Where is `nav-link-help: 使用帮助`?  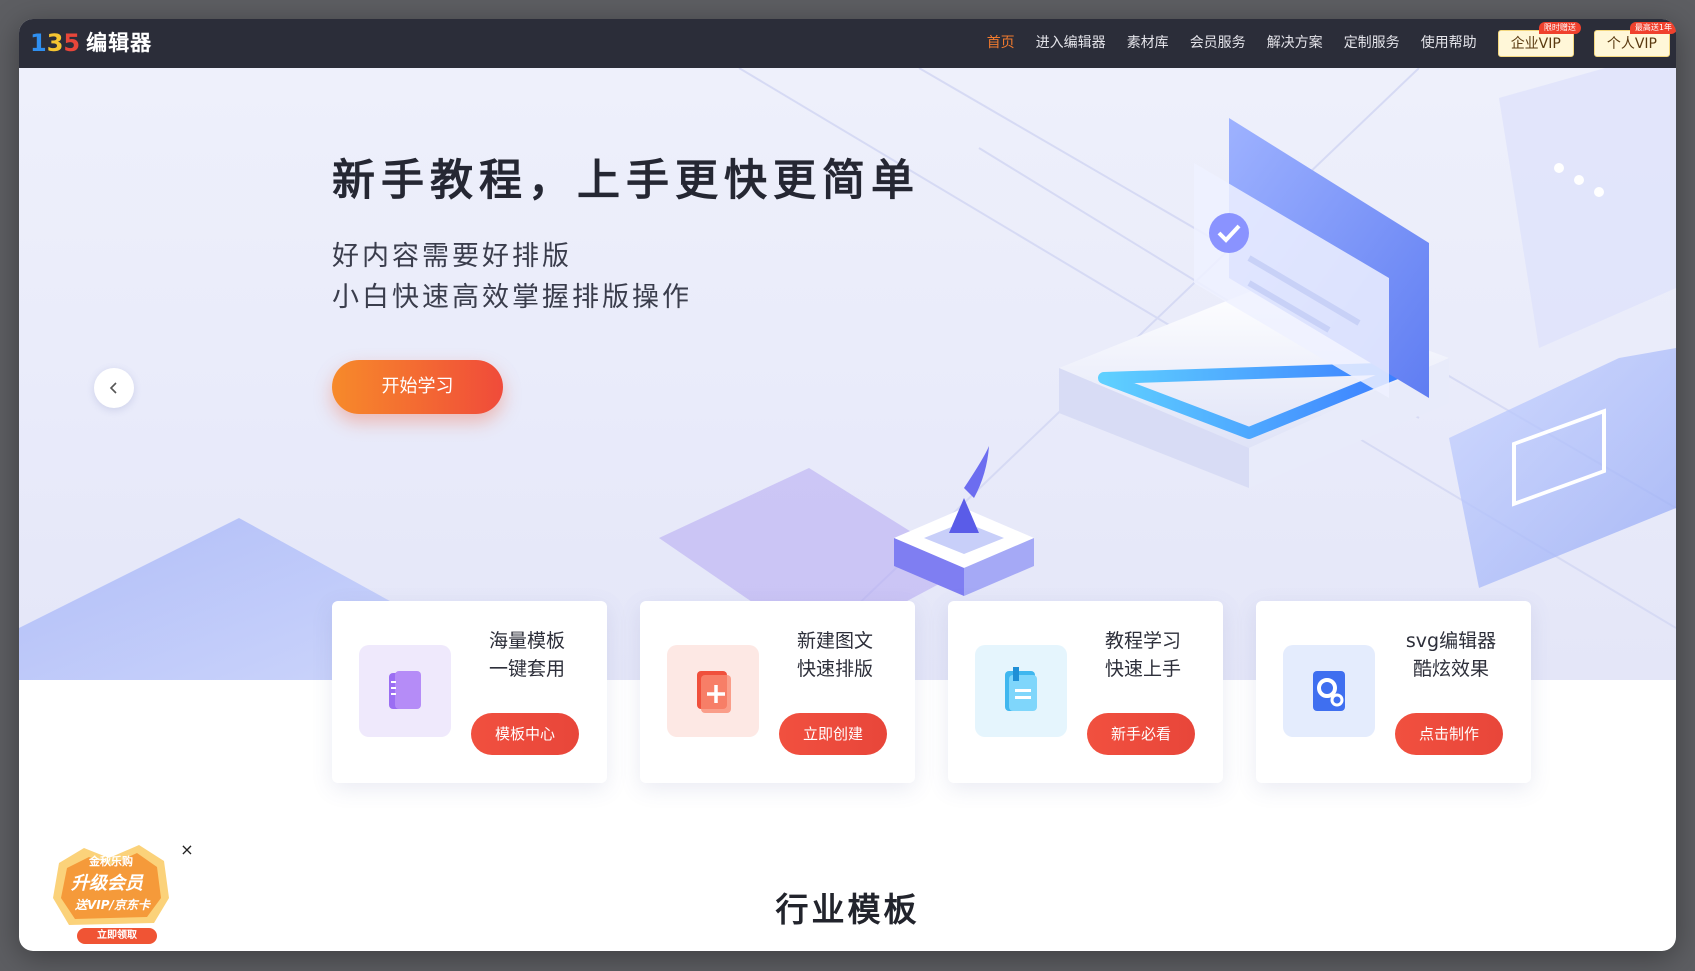
nav-link-help: 使用帮助 is located at coordinates (1449, 43).